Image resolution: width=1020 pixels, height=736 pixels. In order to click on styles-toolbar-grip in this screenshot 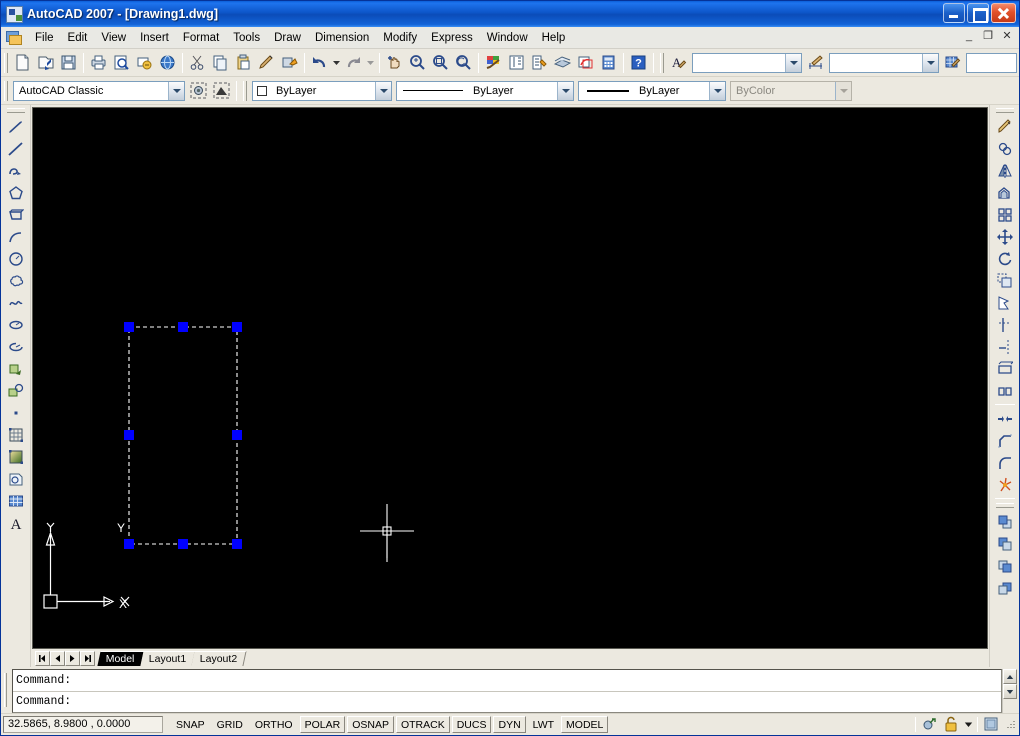, I will do `click(662, 62)`.